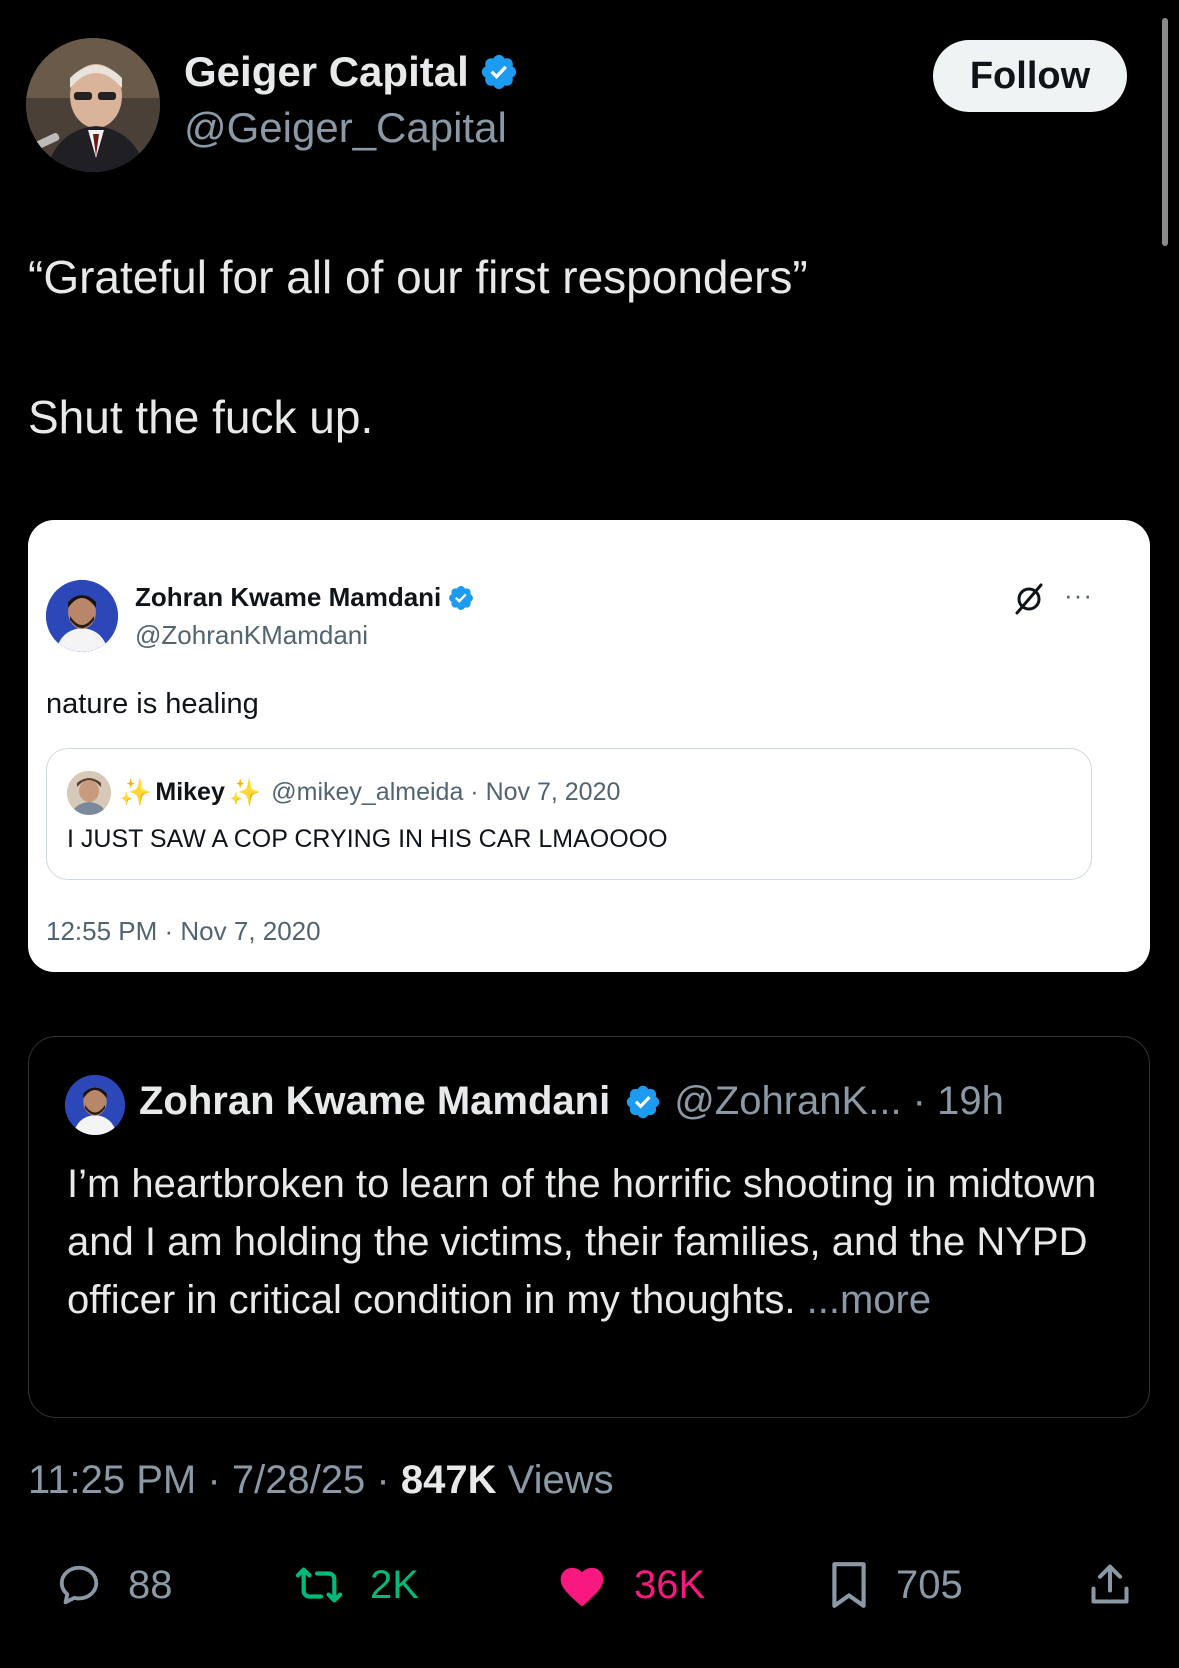 Image resolution: width=1179 pixels, height=1668 pixels. I want to click on quoted-tweet-header: ✨ Mikey ✨ @mikey_almeida · Nov 7, 2020, so click(369, 792).